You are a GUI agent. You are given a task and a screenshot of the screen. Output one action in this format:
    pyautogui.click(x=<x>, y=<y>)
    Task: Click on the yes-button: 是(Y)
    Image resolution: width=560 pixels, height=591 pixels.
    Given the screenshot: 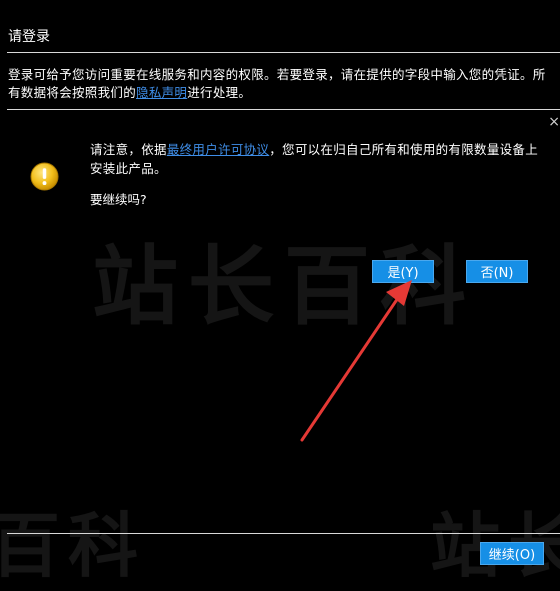 What is the action you would take?
    pyautogui.click(x=403, y=271)
    